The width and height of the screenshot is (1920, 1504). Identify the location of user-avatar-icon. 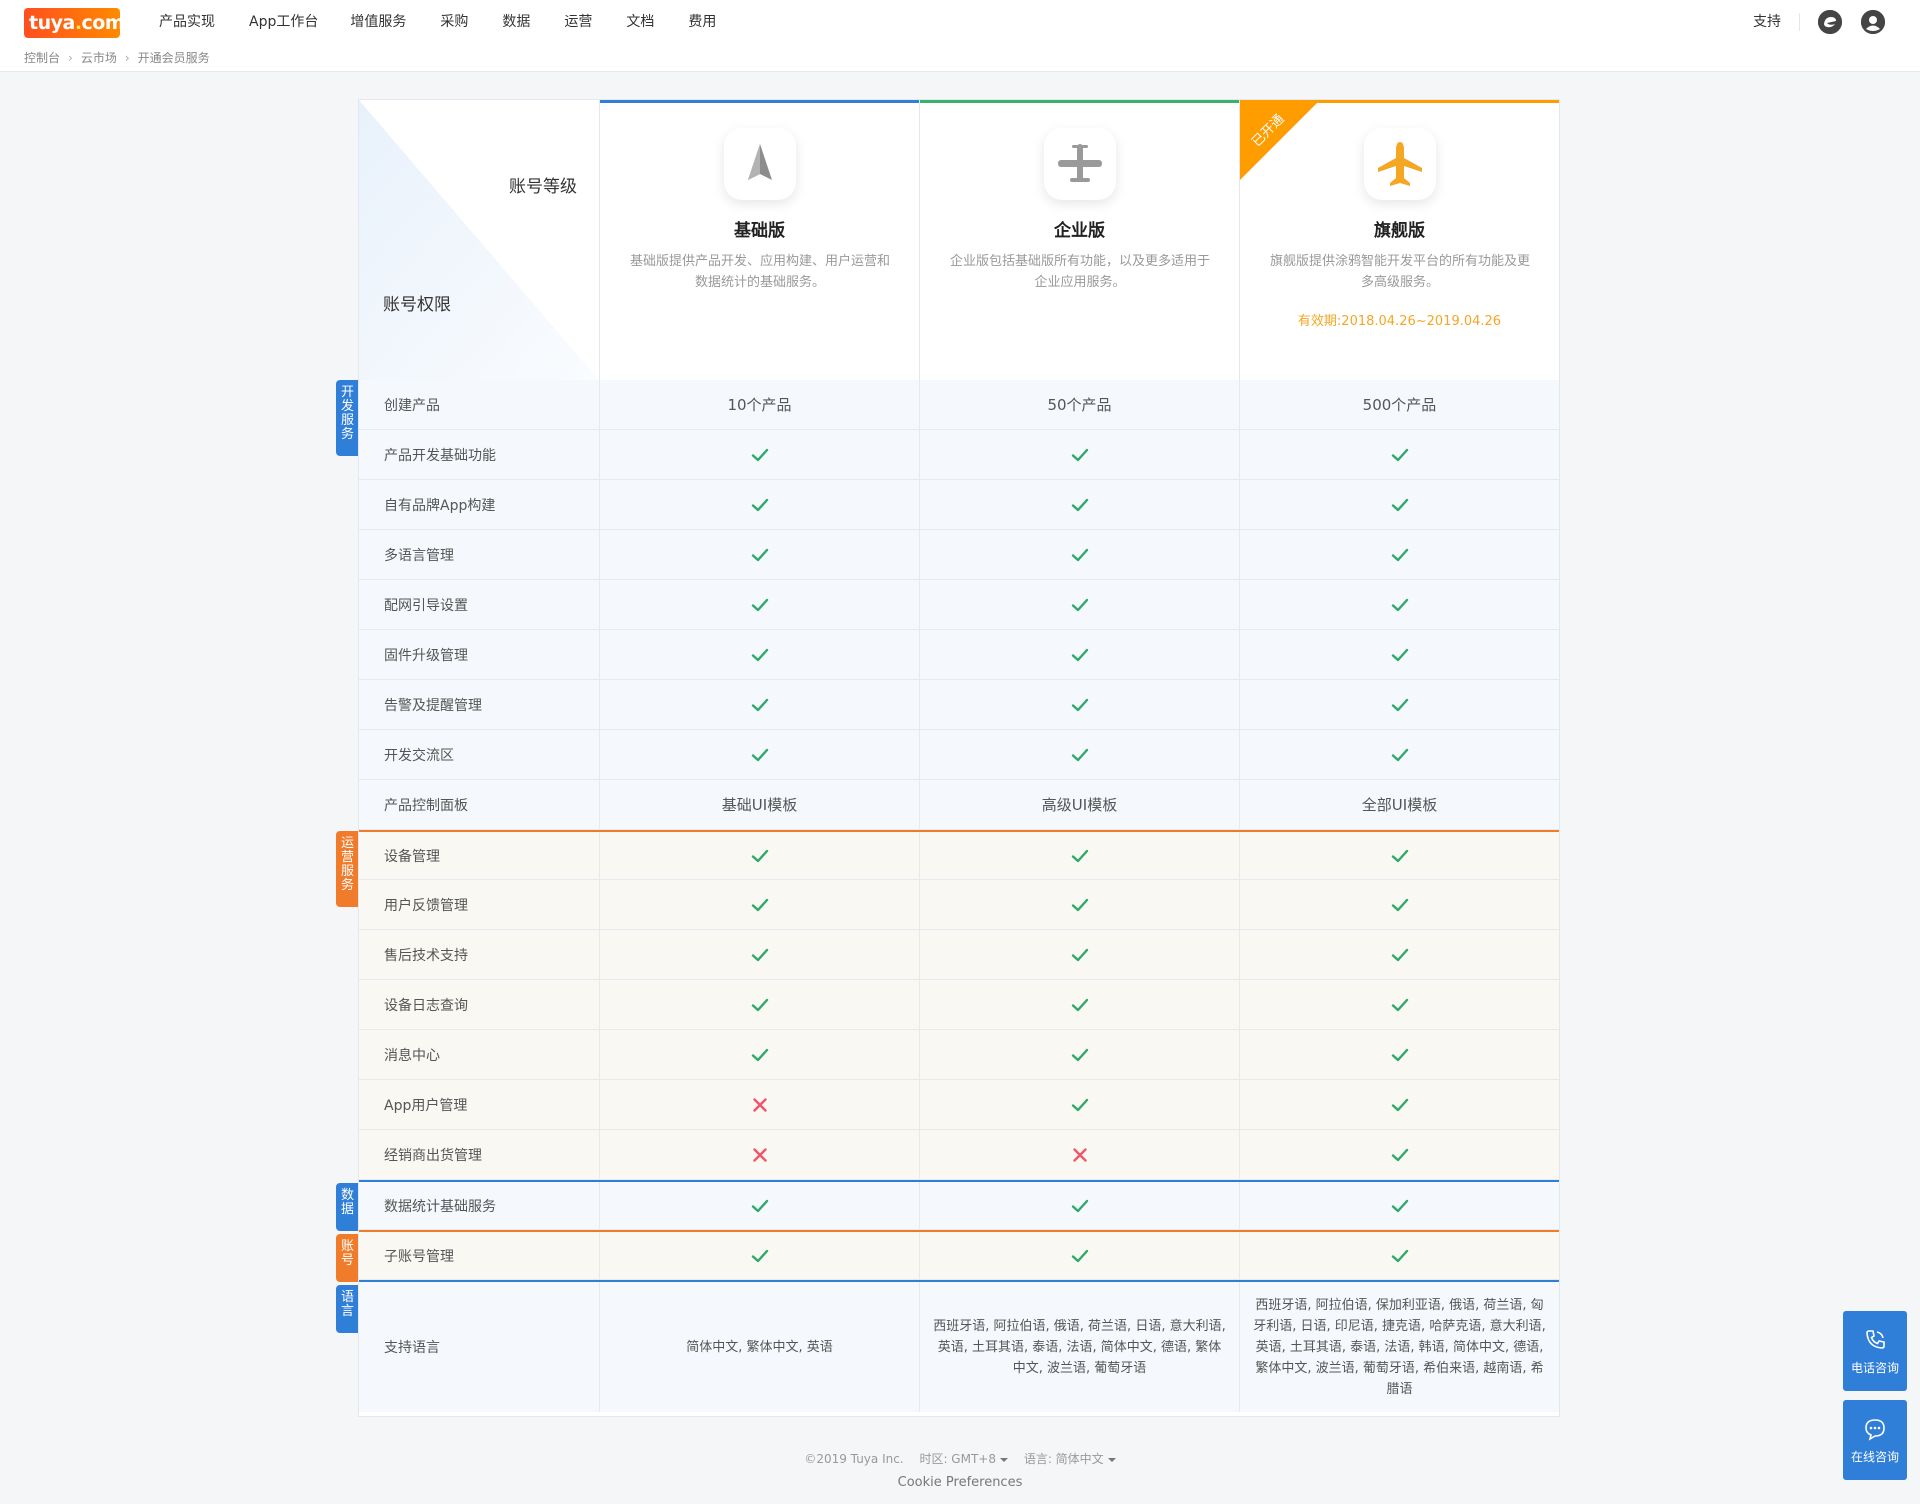
(1873, 22).